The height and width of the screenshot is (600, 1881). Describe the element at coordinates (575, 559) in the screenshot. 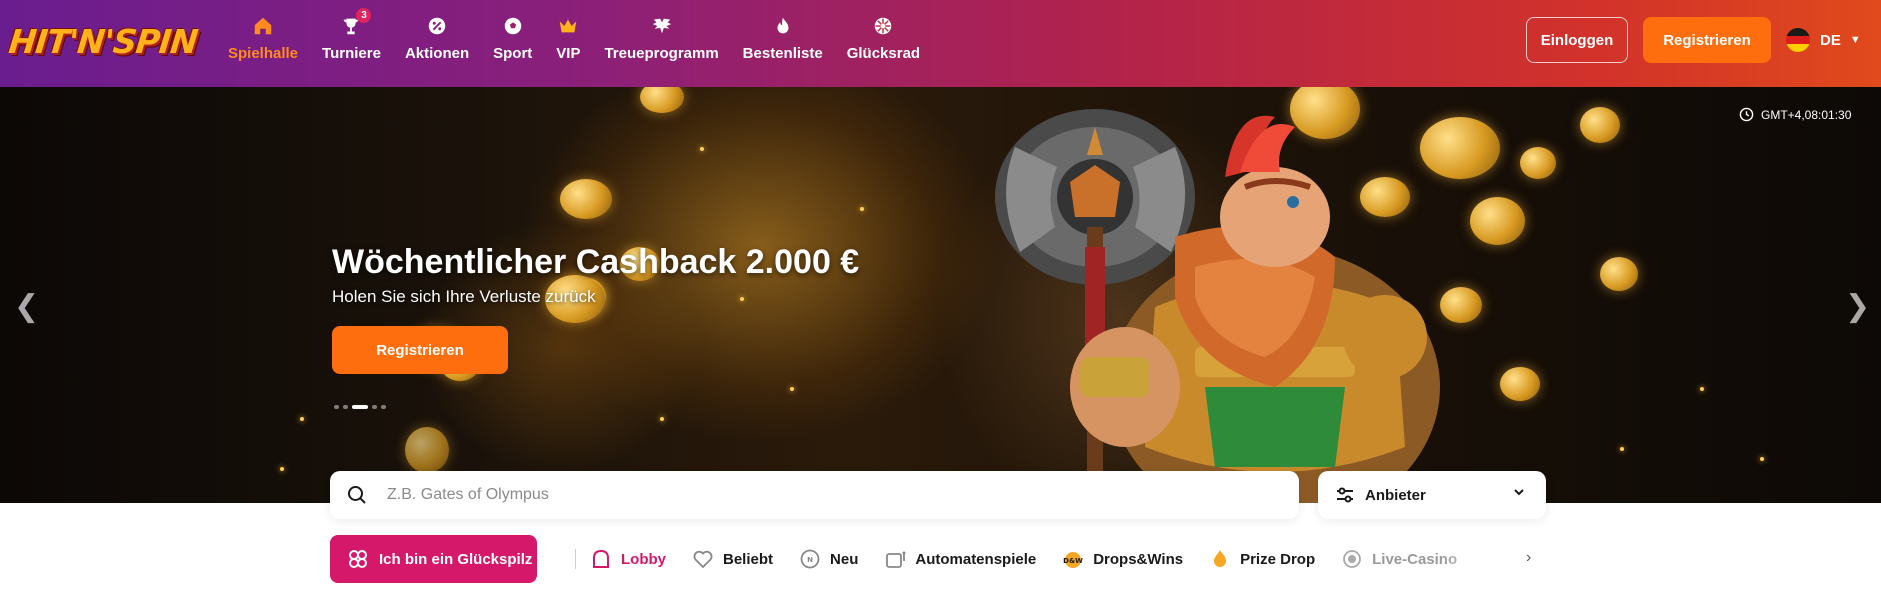

I see `divider` at that location.